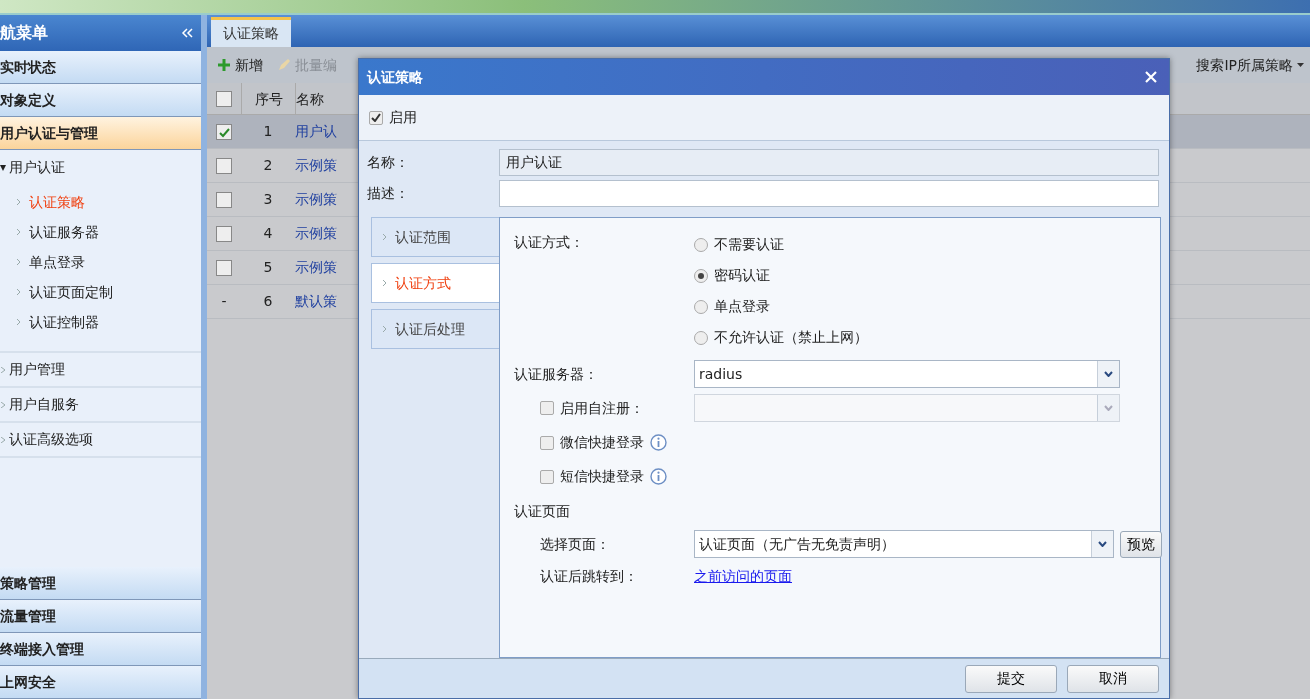 Image resolution: width=1310 pixels, height=699 pixels. What do you see at coordinates (44, 404) in the screenshot?
I see `tree-item: 用户自服务` at bounding box center [44, 404].